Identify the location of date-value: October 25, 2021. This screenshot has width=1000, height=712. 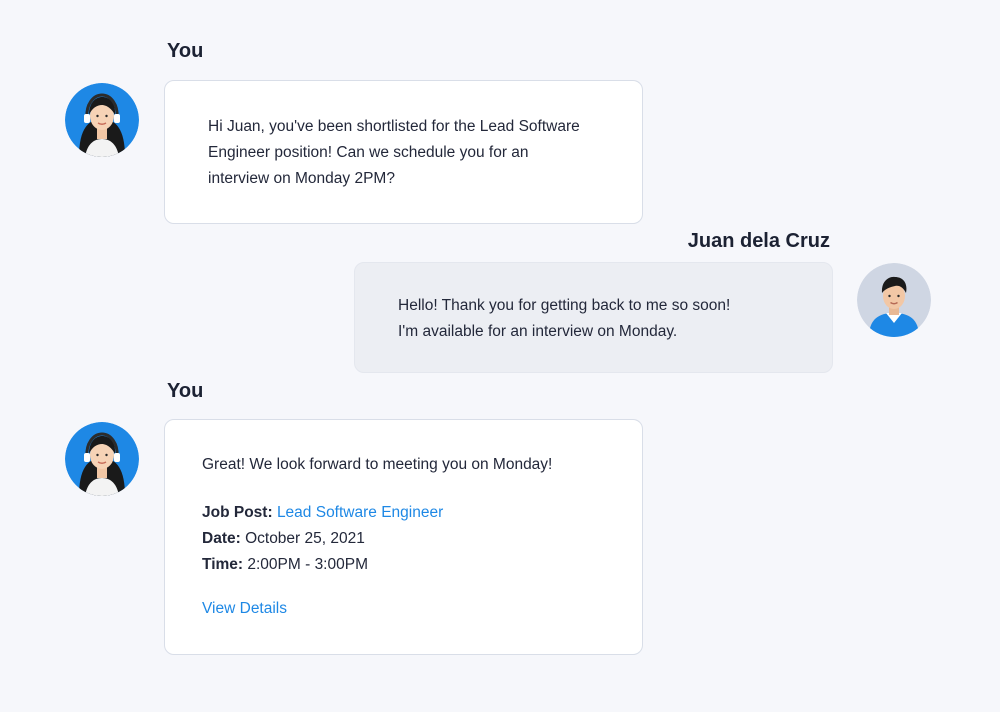
(305, 538).